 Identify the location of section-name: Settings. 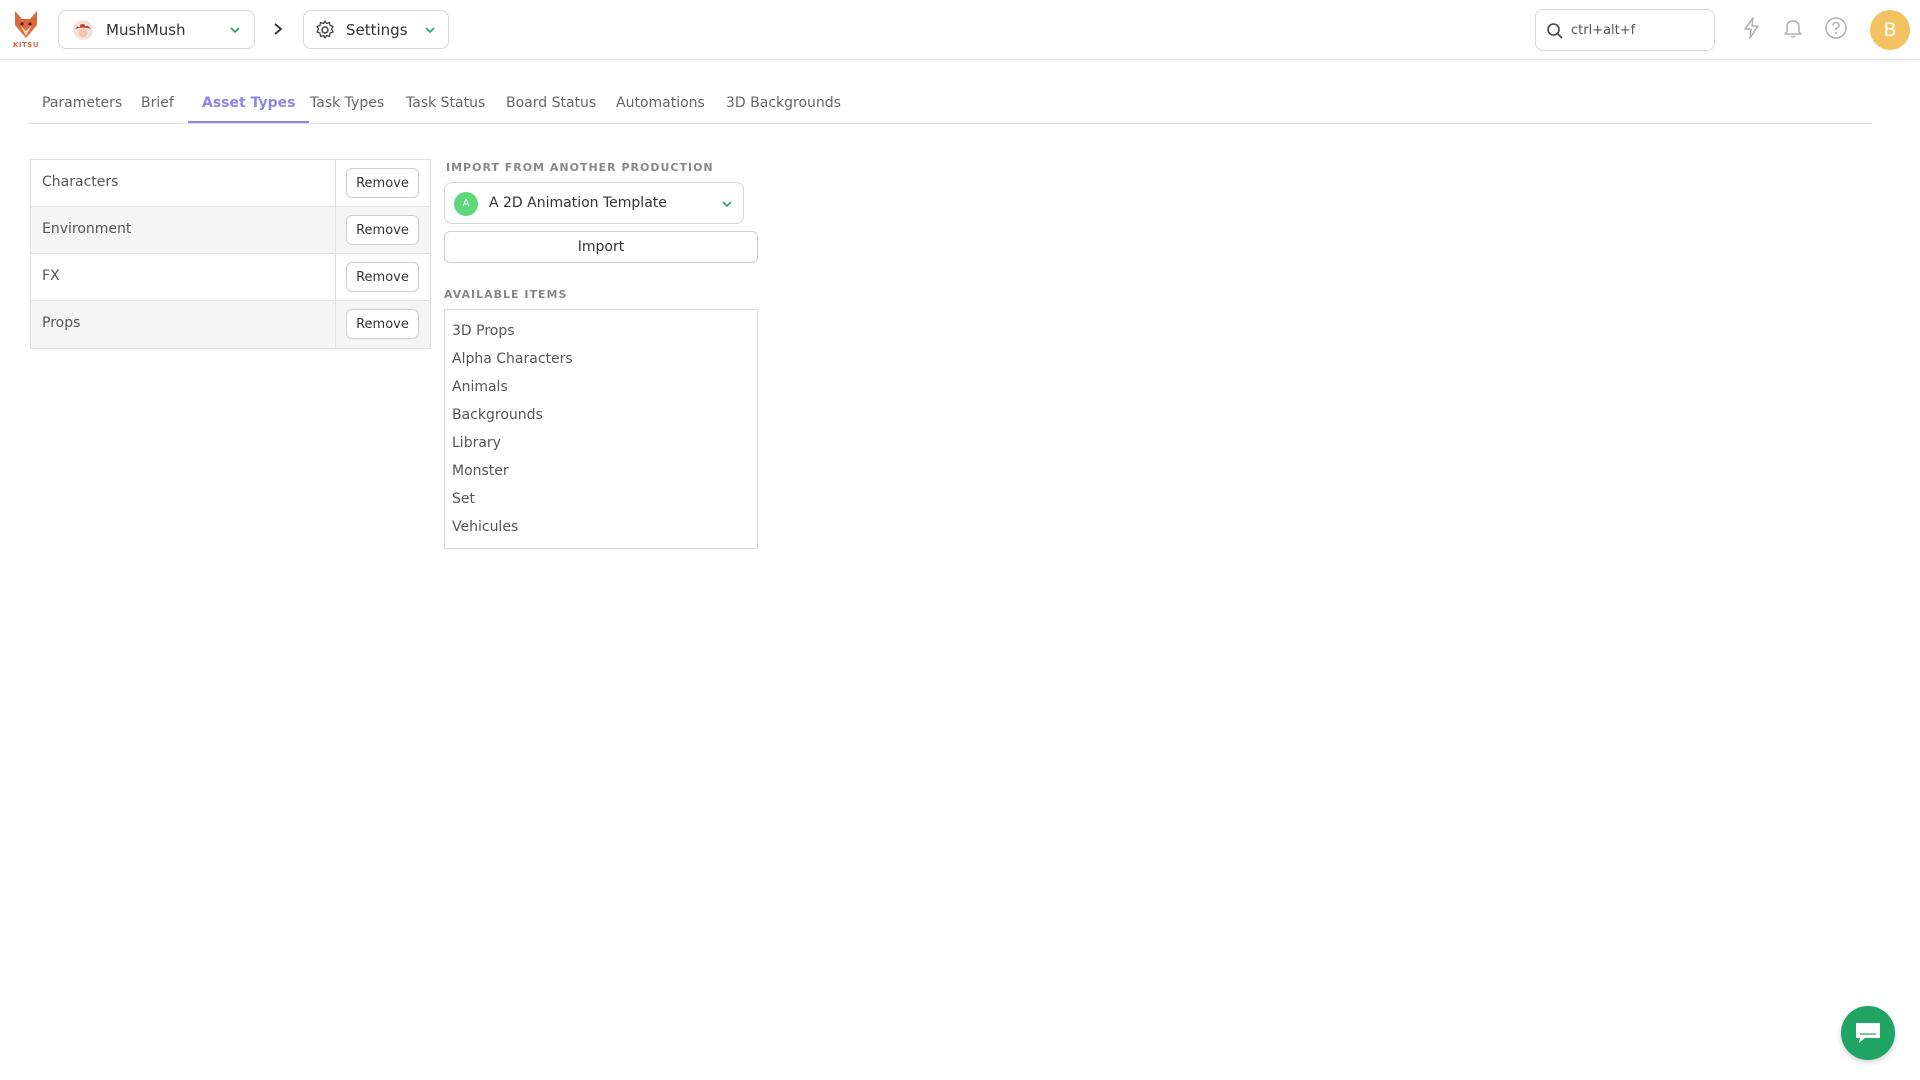
(377, 30).